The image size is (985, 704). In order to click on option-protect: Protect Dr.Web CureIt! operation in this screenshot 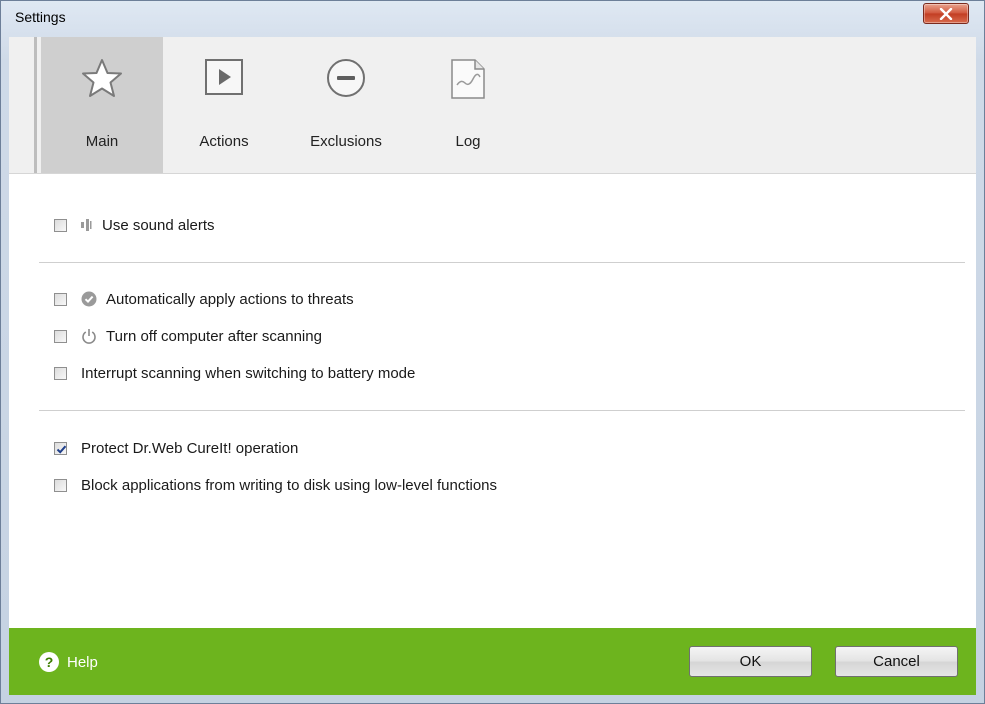, I will do `click(176, 448)`.